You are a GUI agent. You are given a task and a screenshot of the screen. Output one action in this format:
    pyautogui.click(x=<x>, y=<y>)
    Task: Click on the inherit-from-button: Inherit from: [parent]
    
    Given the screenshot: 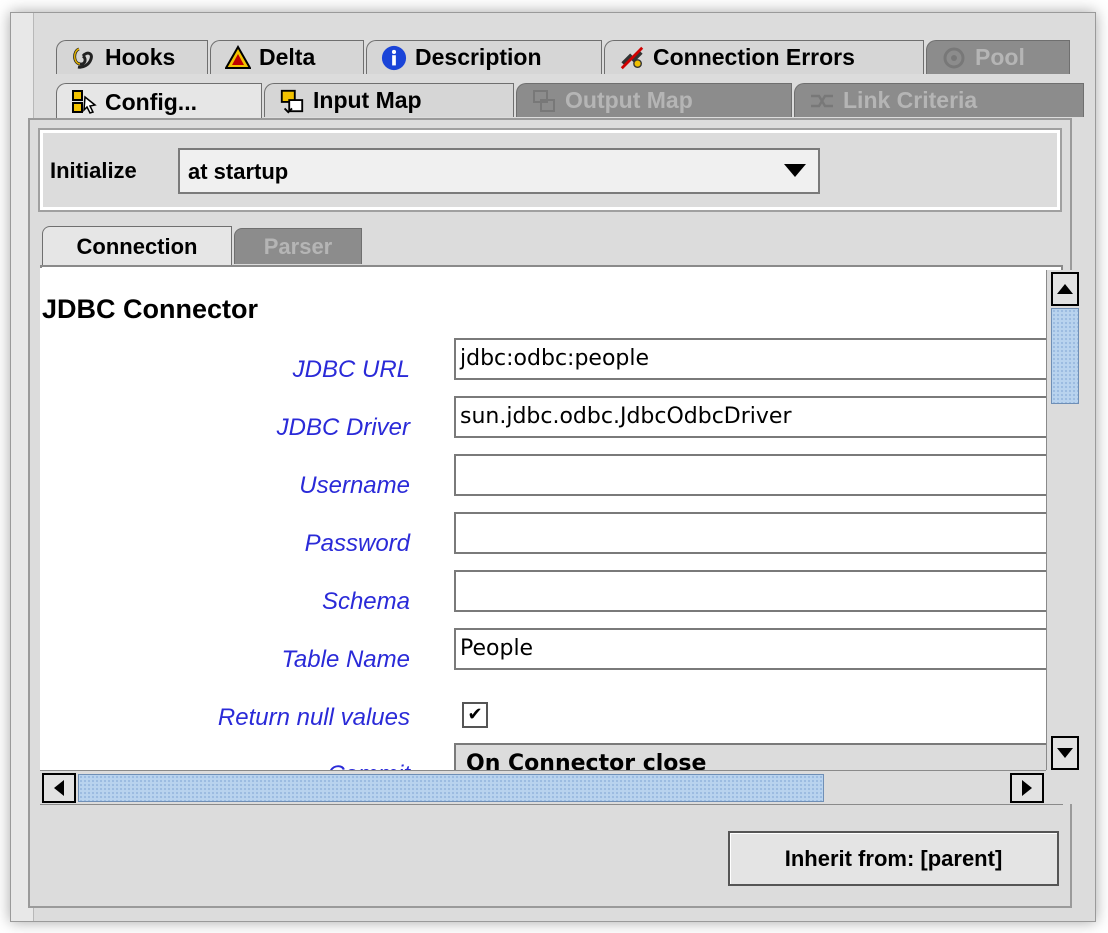 What is the action you would take?
    pyautogui.click(x=893, y=858)
    